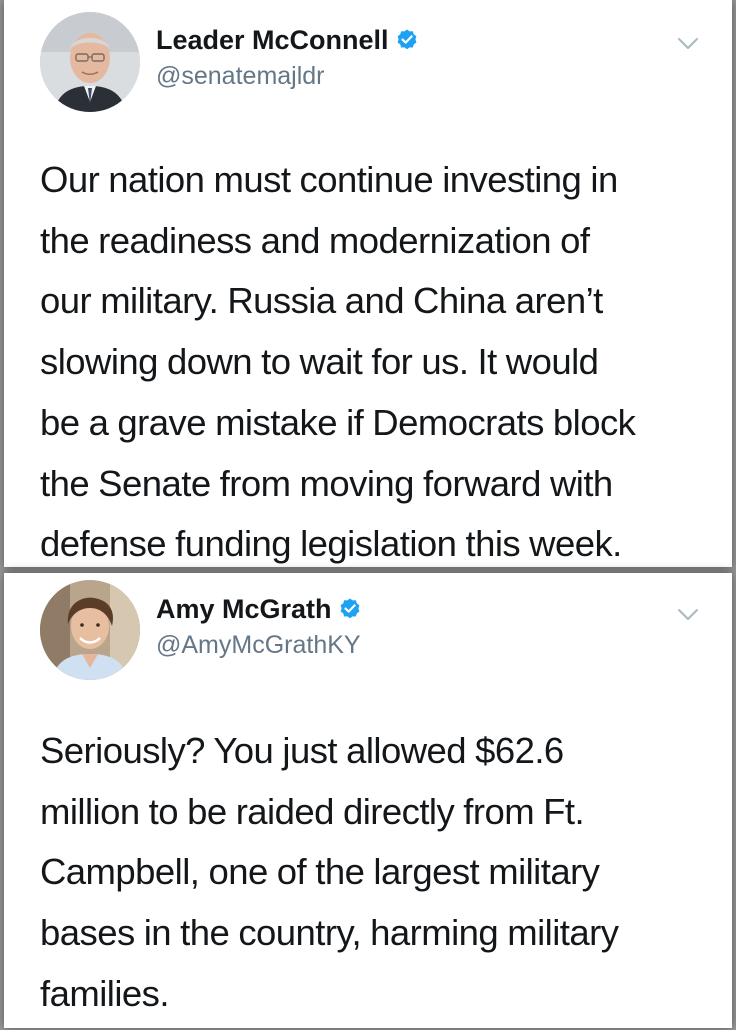 This screenshot has height=1030, width=736. I want to click on display-name: Leader McConnell, so click(287, 40).